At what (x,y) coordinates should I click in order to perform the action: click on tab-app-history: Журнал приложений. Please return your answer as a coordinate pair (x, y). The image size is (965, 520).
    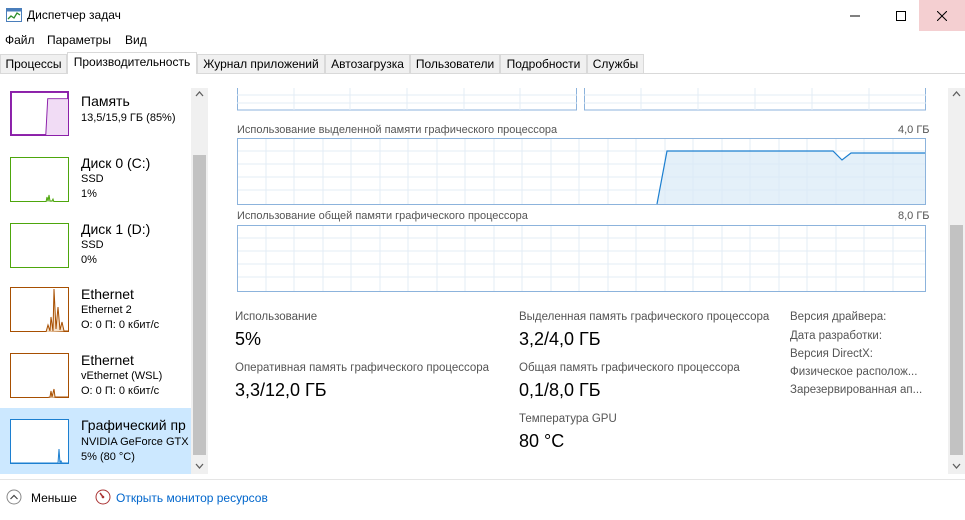
    Looking at the image, I should click on (261, 63).